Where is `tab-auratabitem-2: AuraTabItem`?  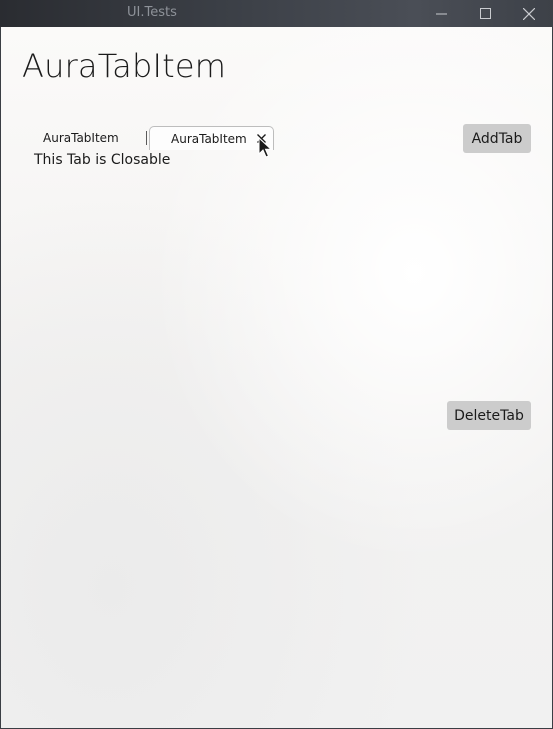
tab-auratabitem-2: AuraTabItem is located at coordinates (211, 138).